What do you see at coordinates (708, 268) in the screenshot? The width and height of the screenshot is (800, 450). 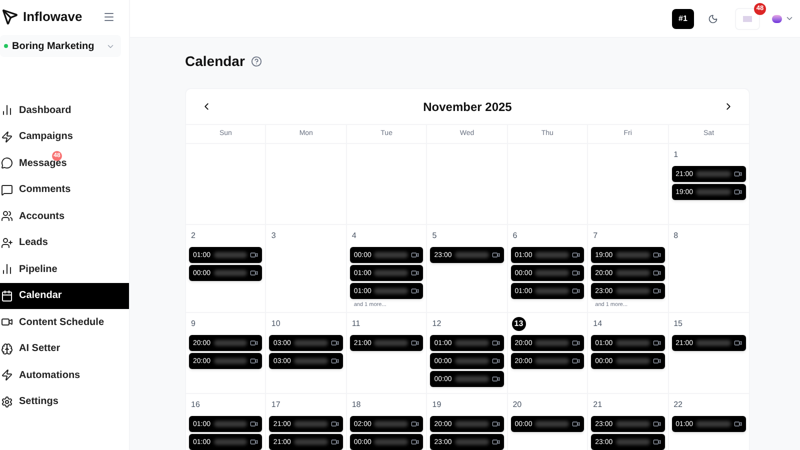 I see `day-cell: 8` at bounding box center [708, 268].